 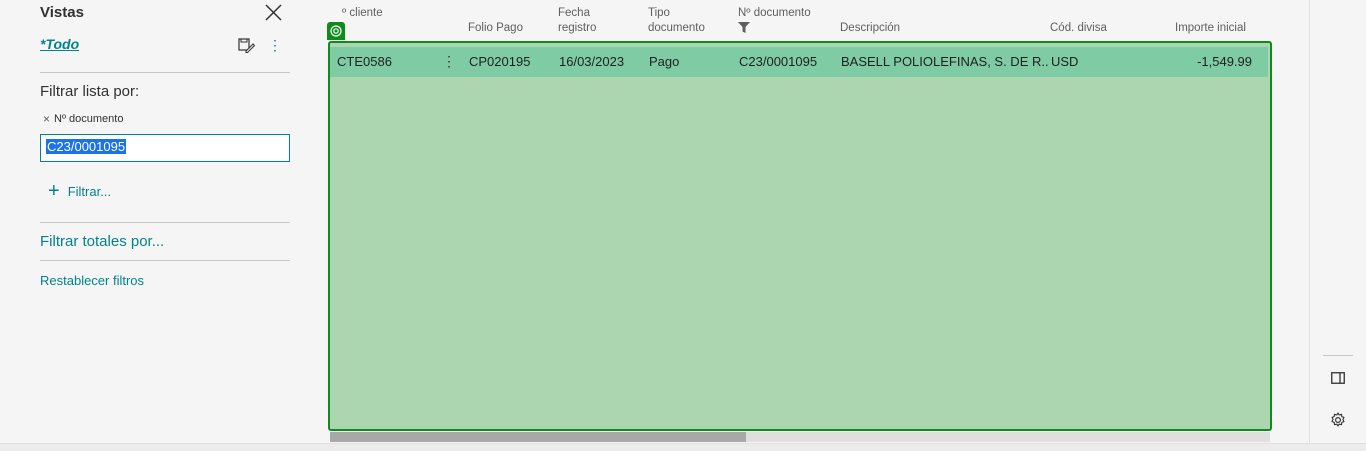 I want to click on col-header-doc-no: Nº documento, so click(x=774, y=19).